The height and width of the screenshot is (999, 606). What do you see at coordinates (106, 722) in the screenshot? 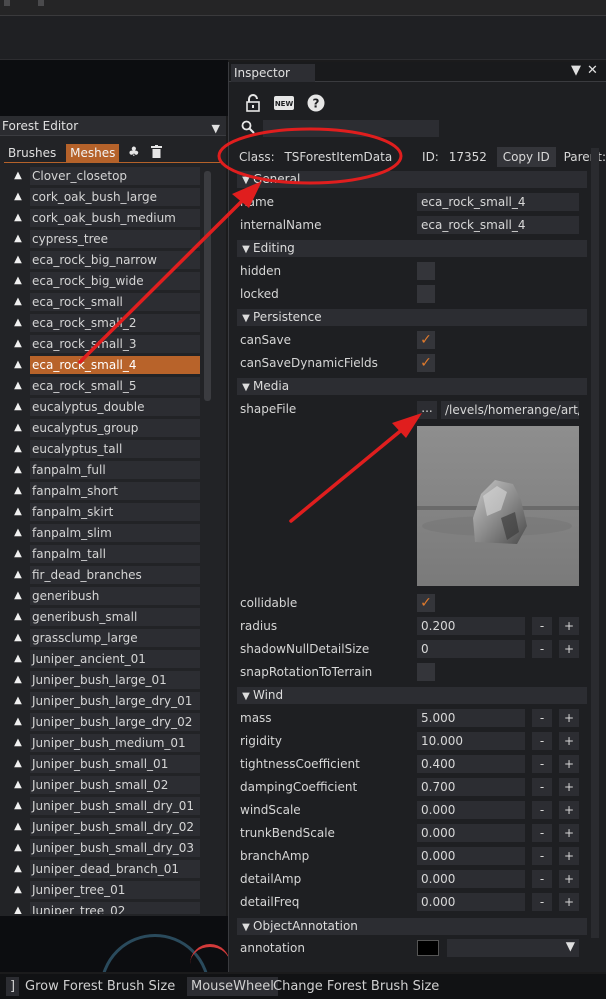
I see `list-item: ▲ Juniper_bush_large_dry_02` at bounding box center [106, 722].